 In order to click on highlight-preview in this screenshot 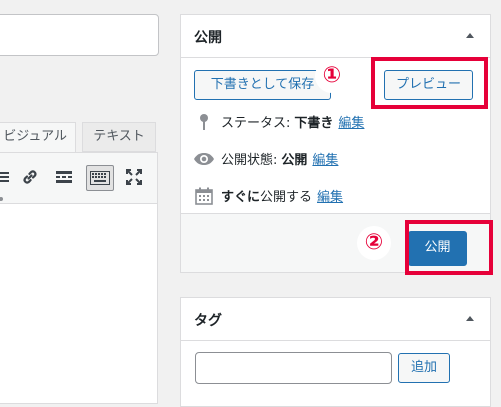, I will do `click(429, 83)`.